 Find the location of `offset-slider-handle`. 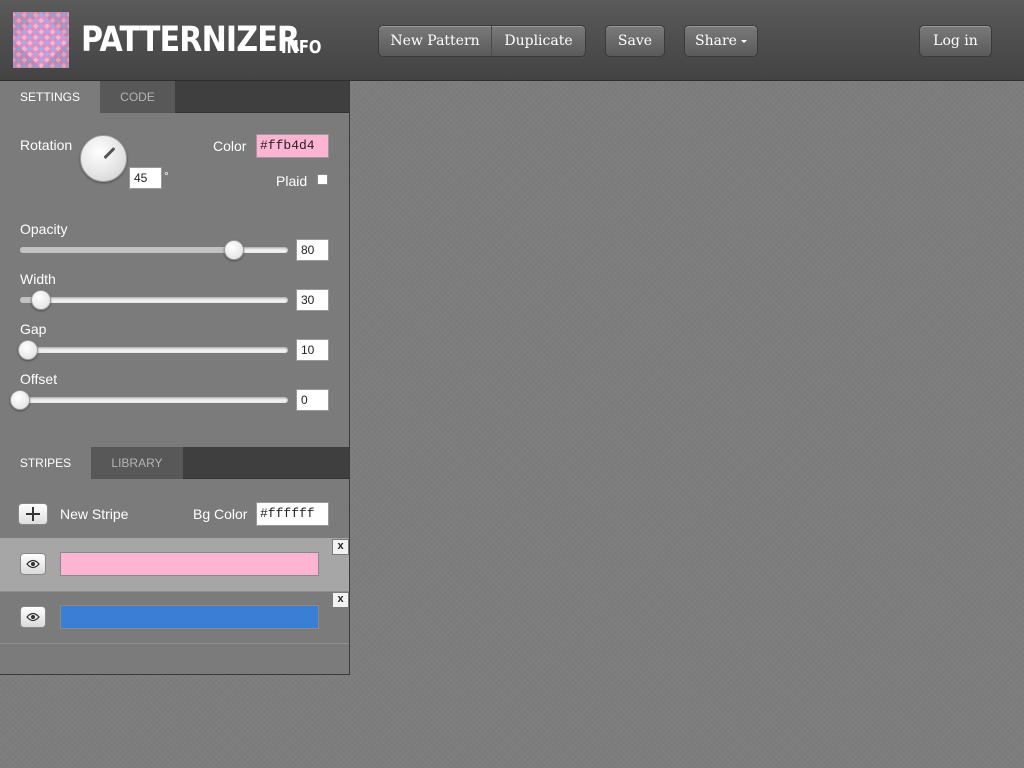

offset-slider-handle is located at coordinates (20, 400).